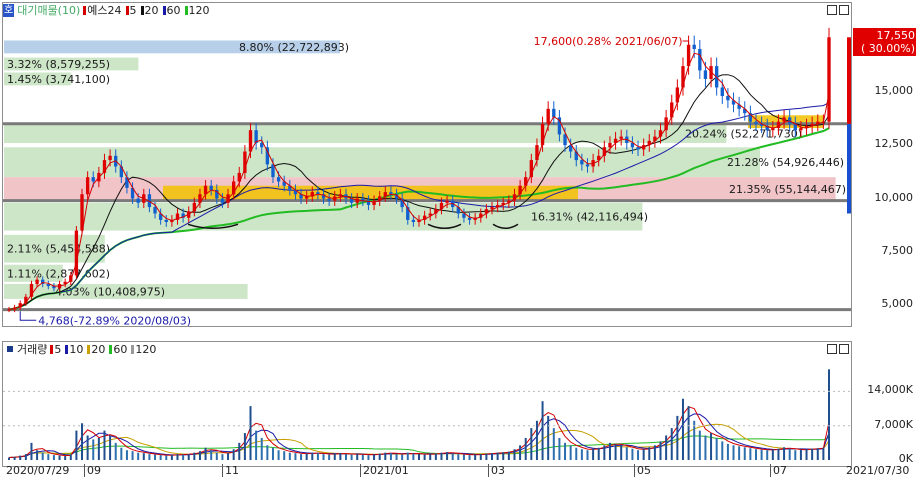 This screenshot has height=482, width=916. What do you see at coordinates (589, 217) in the screenshot?
I see `volume-profile-label: 16.31% (42,116,494)` at bounding box center [589, 217].